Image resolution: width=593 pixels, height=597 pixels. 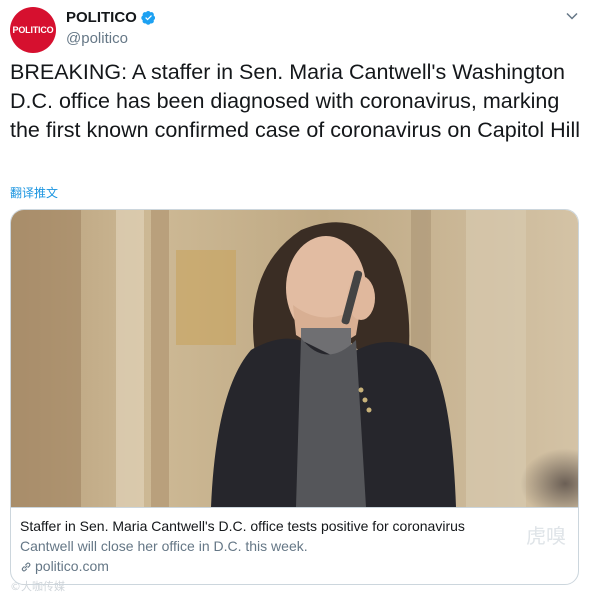 What do you see at coordinates (572, 16) in the screenshot?
I see `chevron-down-icon` at bounding box center [572, 16].